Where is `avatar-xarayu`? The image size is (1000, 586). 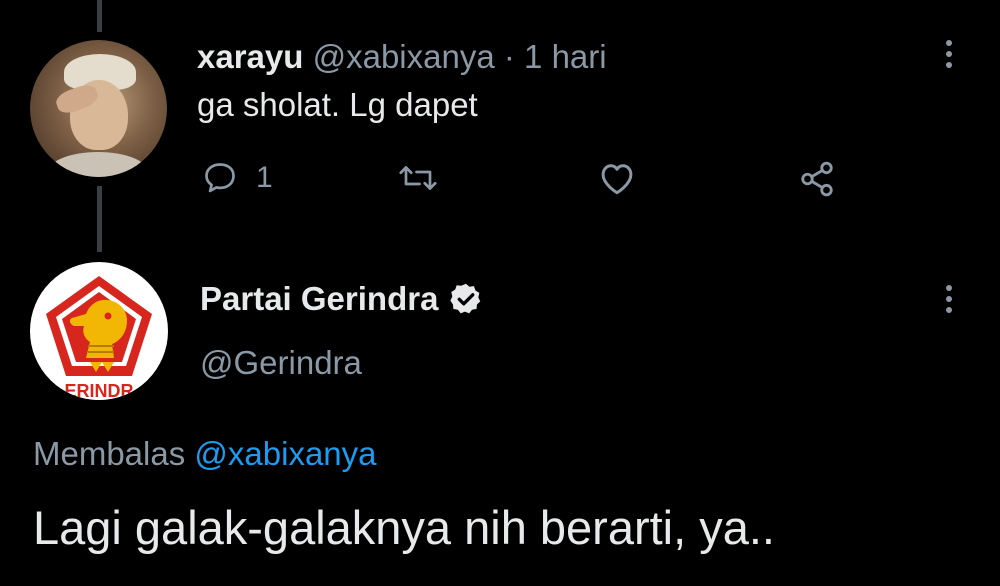 avatar-xarayu is located at coordinates (98, 108).